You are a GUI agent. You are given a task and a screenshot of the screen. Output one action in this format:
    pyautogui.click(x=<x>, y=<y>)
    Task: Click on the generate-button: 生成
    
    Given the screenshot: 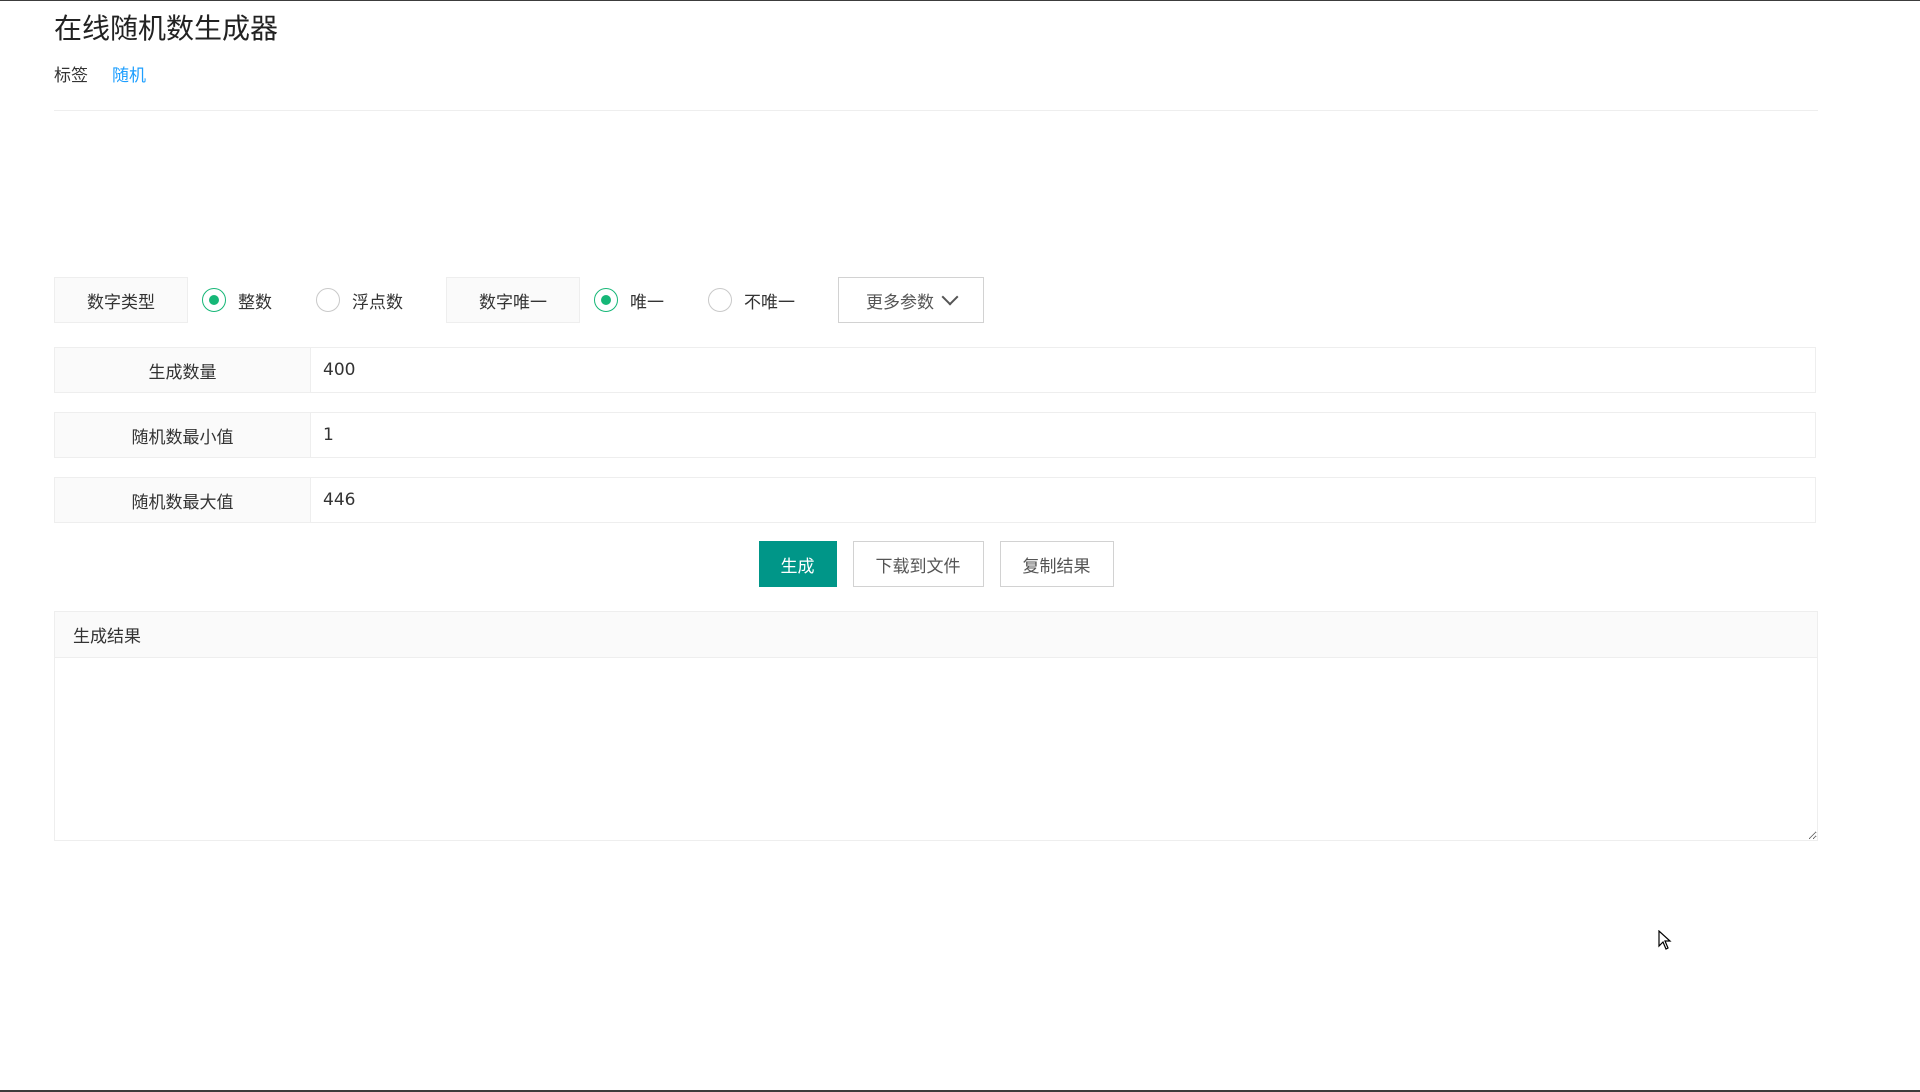 What is the action you would take?
    pyautogui.click(x=797, y=564)
    